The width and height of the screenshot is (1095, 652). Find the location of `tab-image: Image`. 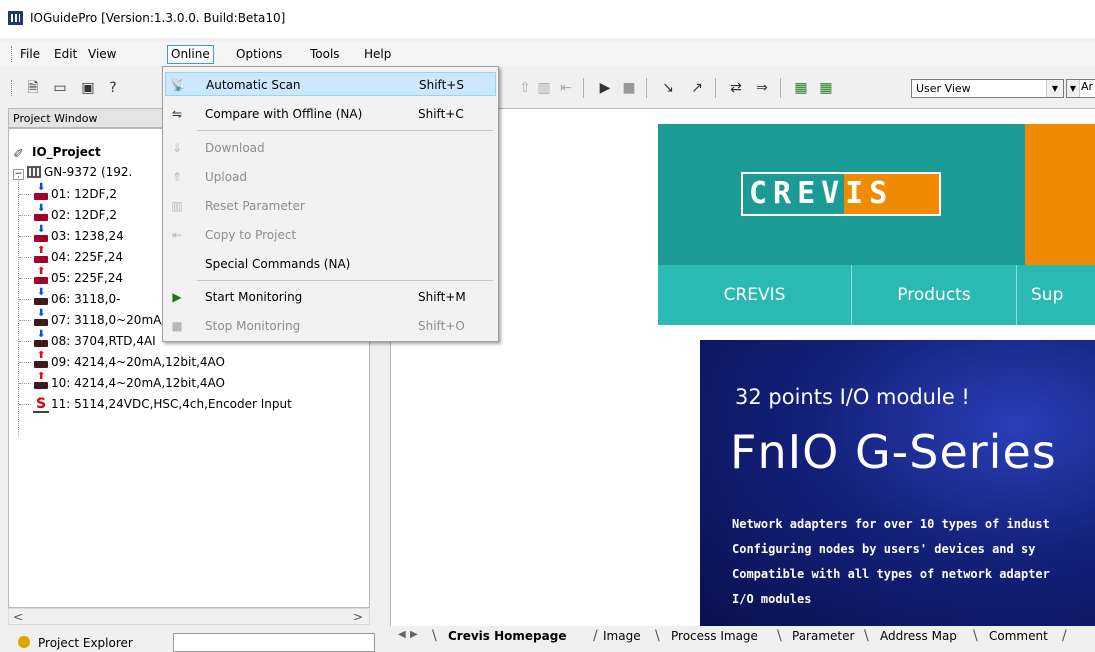

tab-image: Image is located at coordinates (622, 636).